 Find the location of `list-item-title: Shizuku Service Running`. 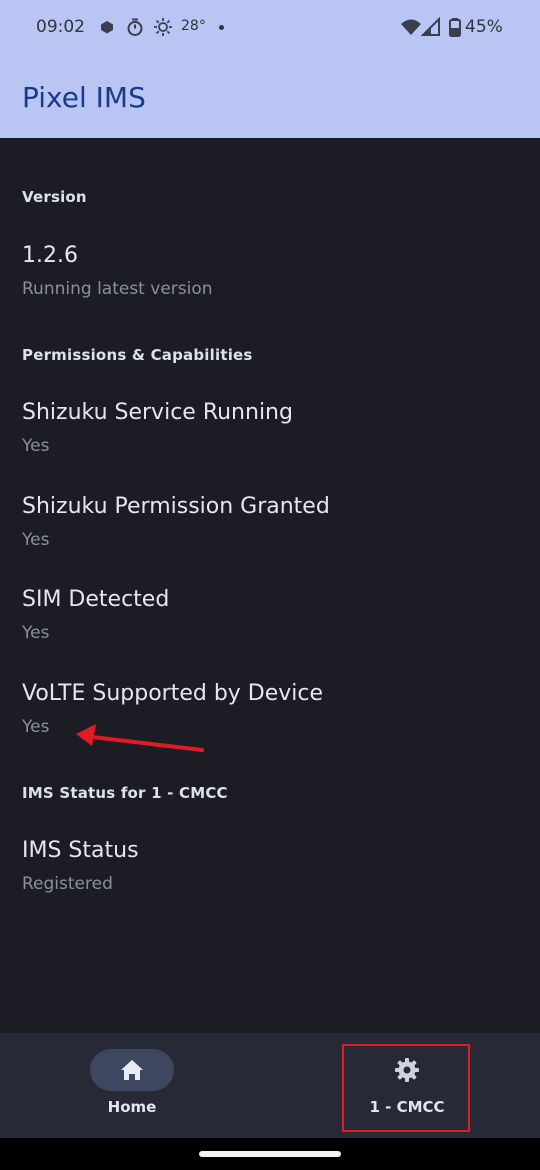

list-item-title: Shizuku Service Running is located at coordinates (157, 412).